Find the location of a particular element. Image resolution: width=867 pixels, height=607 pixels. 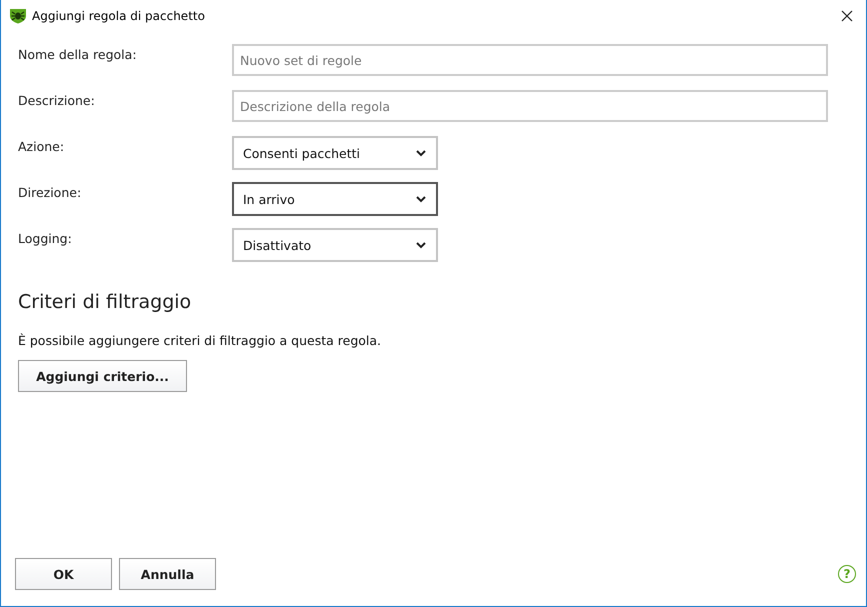

window-title: Aggiungi regola di pacchetto is located at coordinates (119, 15).